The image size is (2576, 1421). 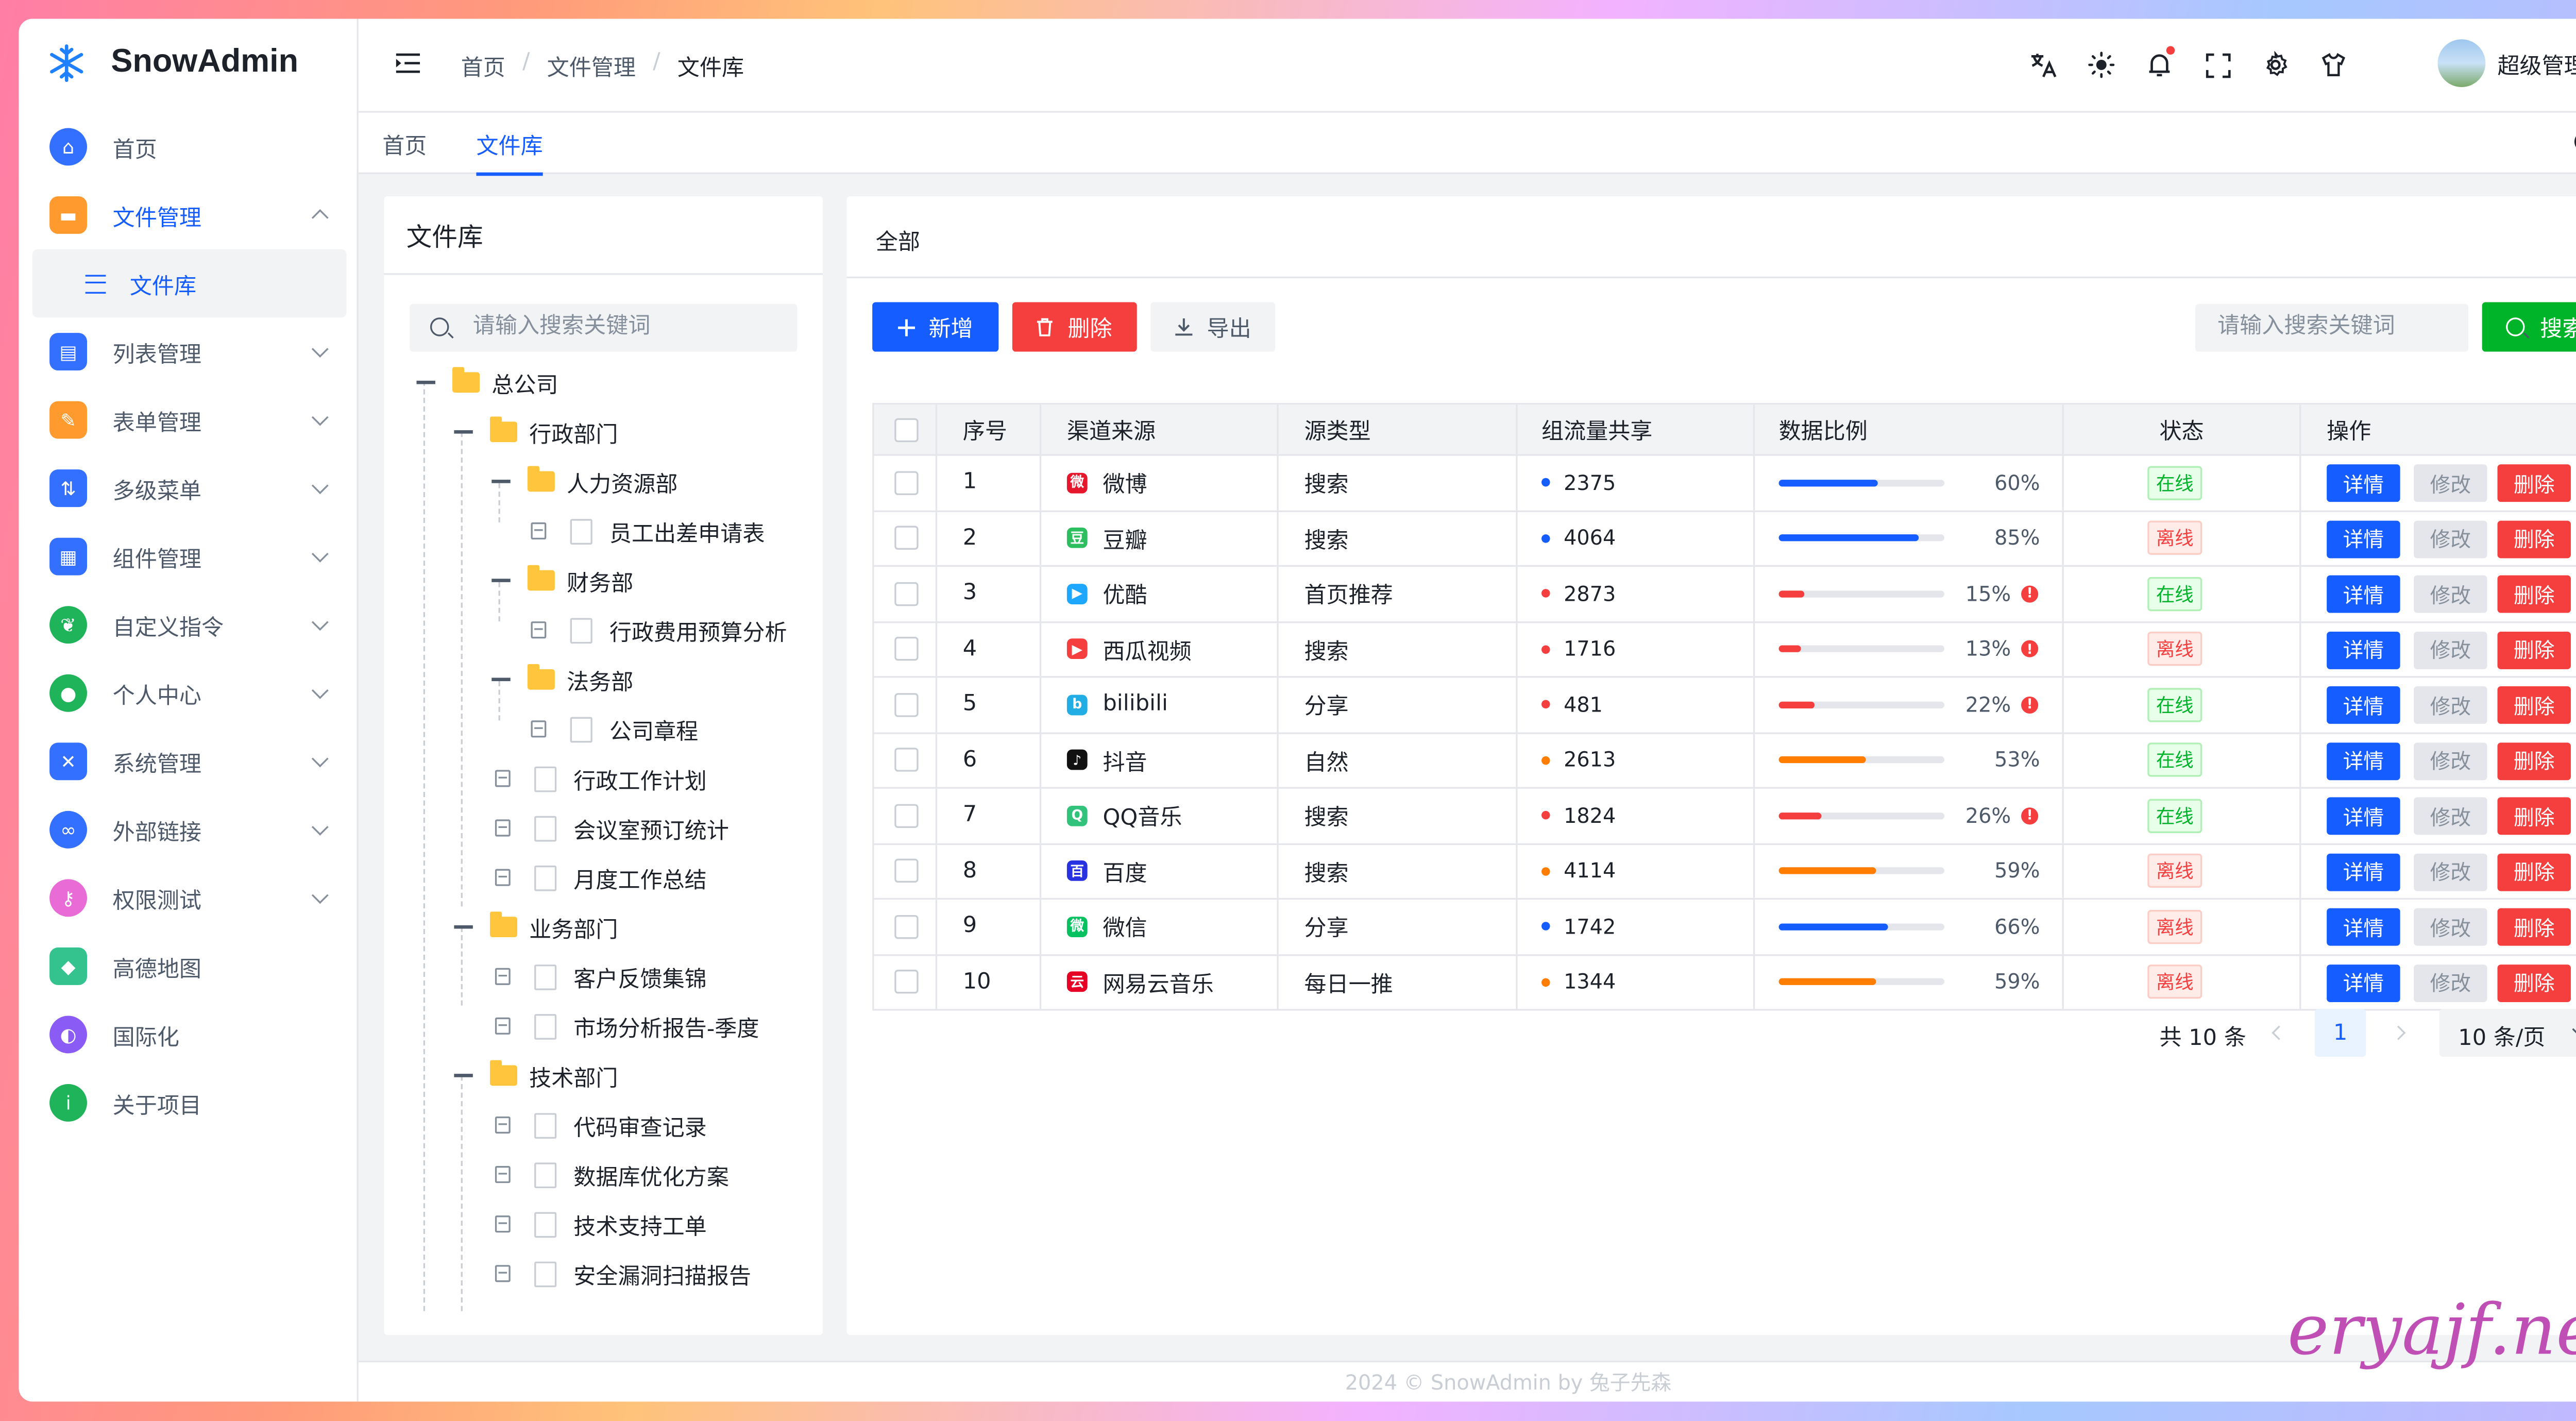 What do you see at coordinates (1213, 327) in the screenshot?
I see `export-button: 导出` at bounding box center [1213, 327].